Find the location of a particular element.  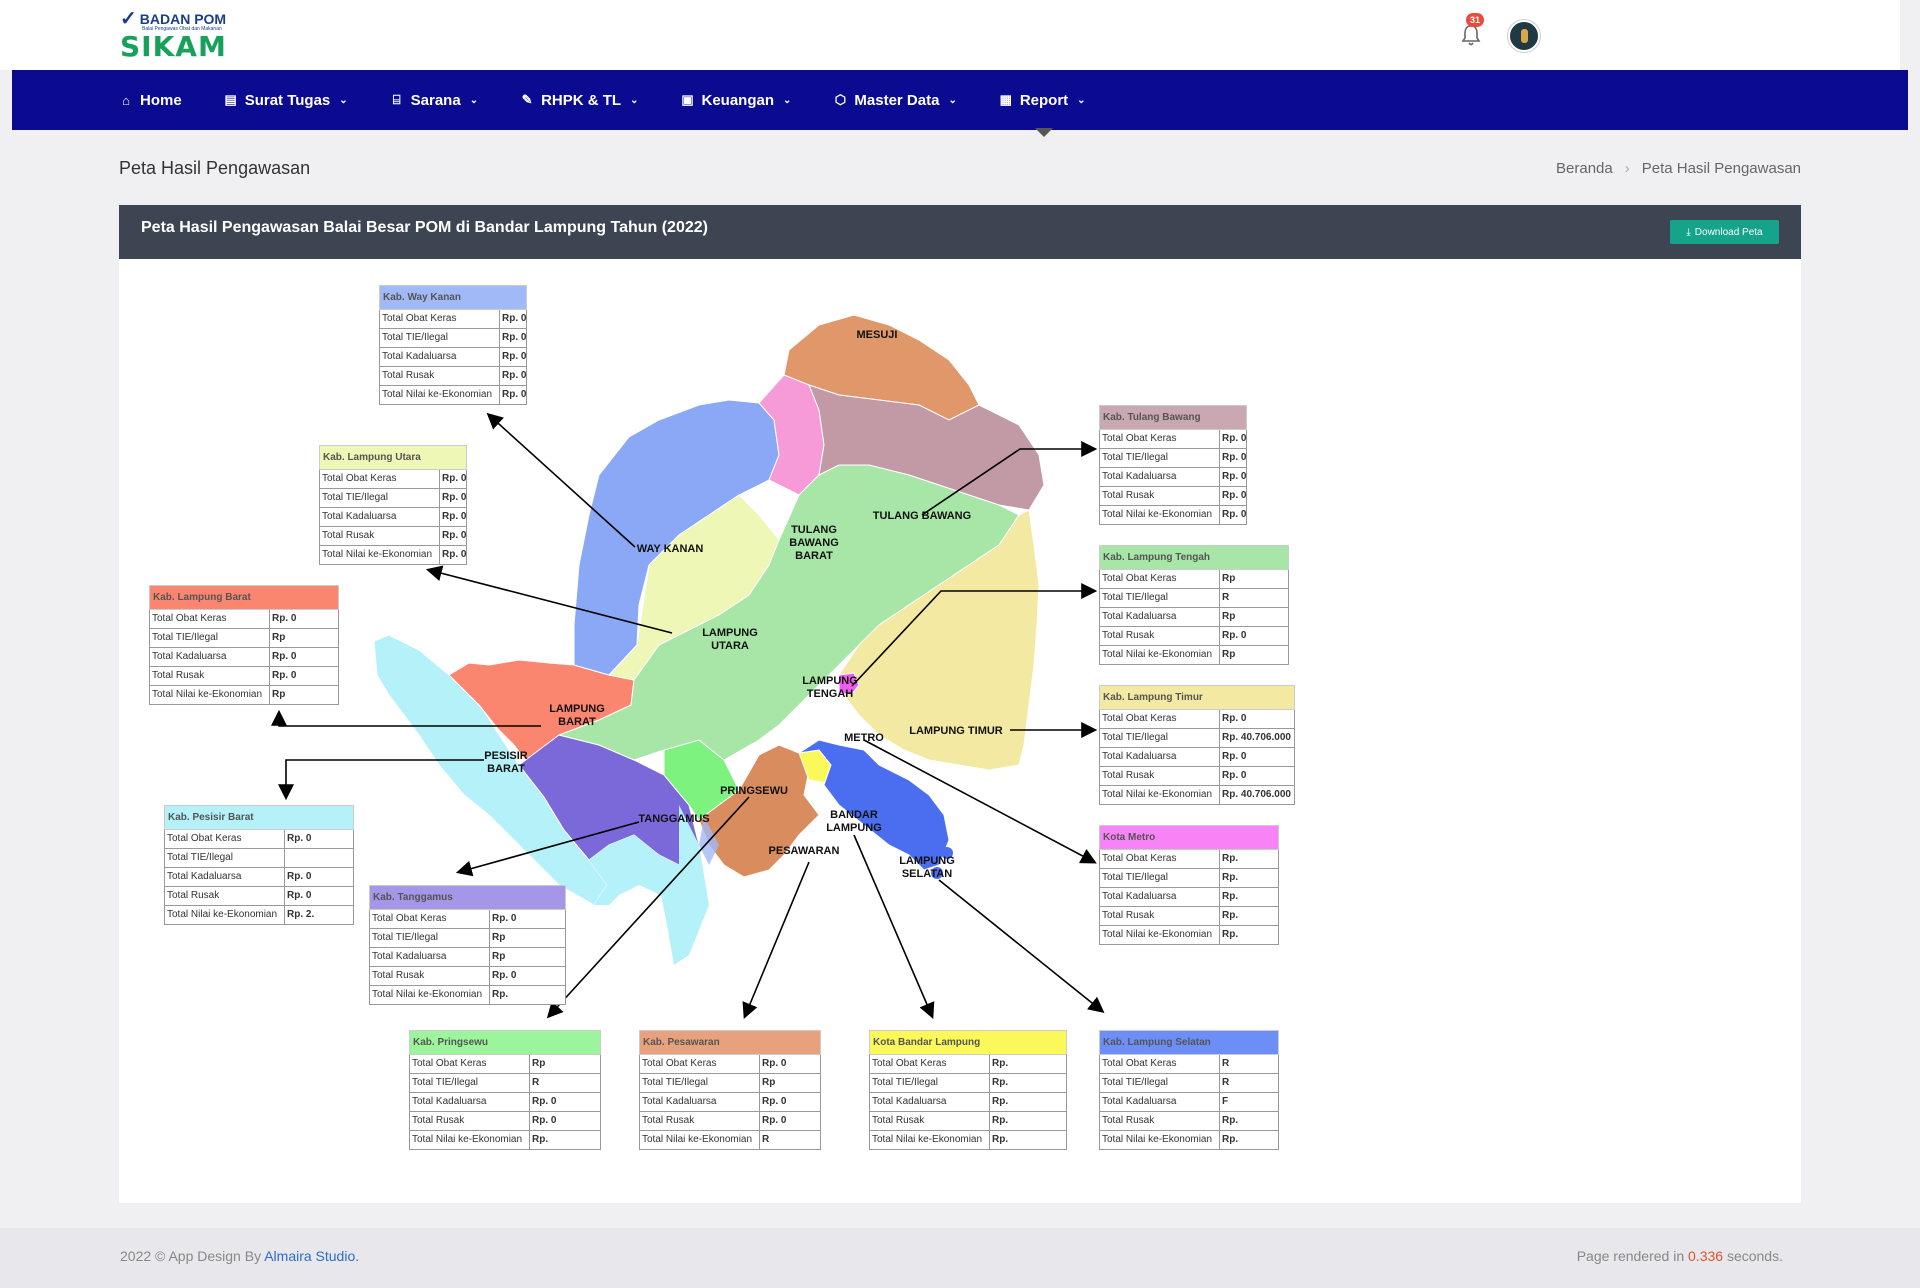

nav-sarana: ⌸ Sarana ⌄ is located at coordinates (434, 100).